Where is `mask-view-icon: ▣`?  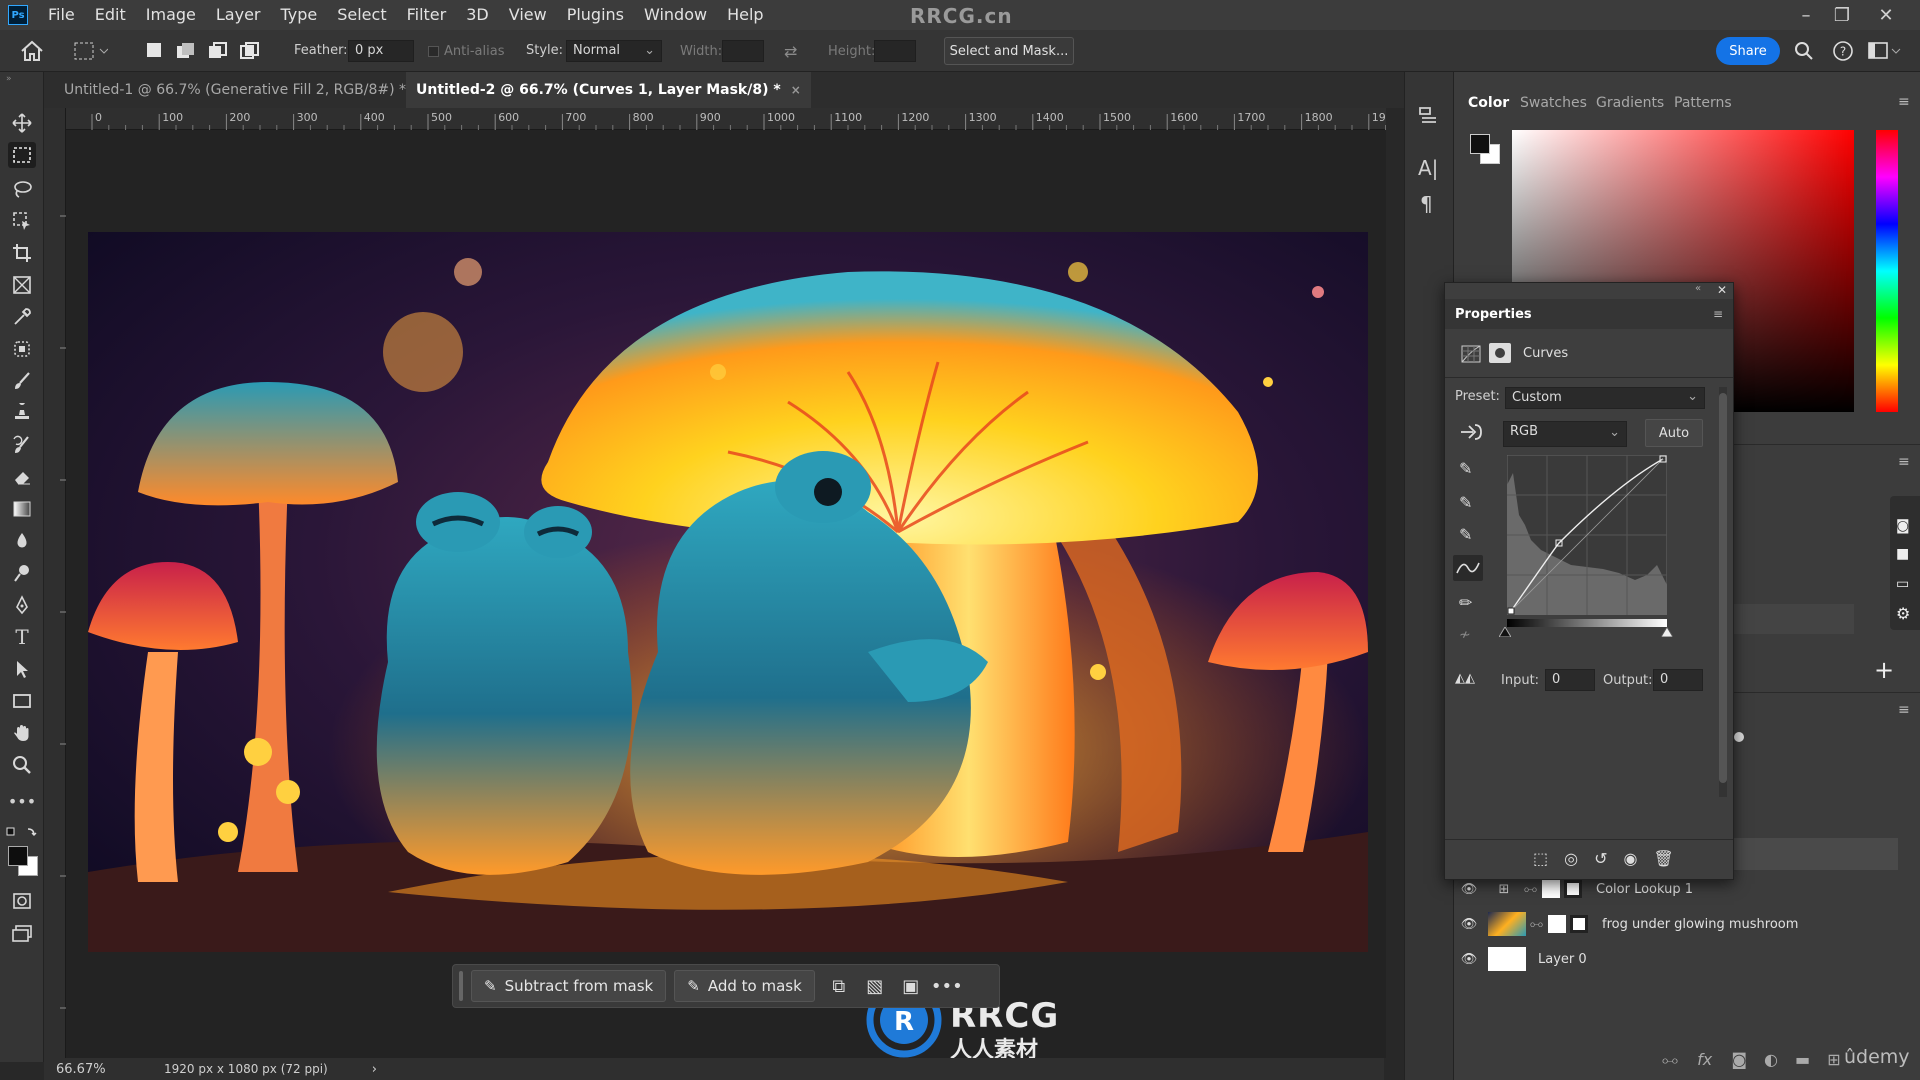
mask-view-icon: ▣ is located at coordinates (911, 986).